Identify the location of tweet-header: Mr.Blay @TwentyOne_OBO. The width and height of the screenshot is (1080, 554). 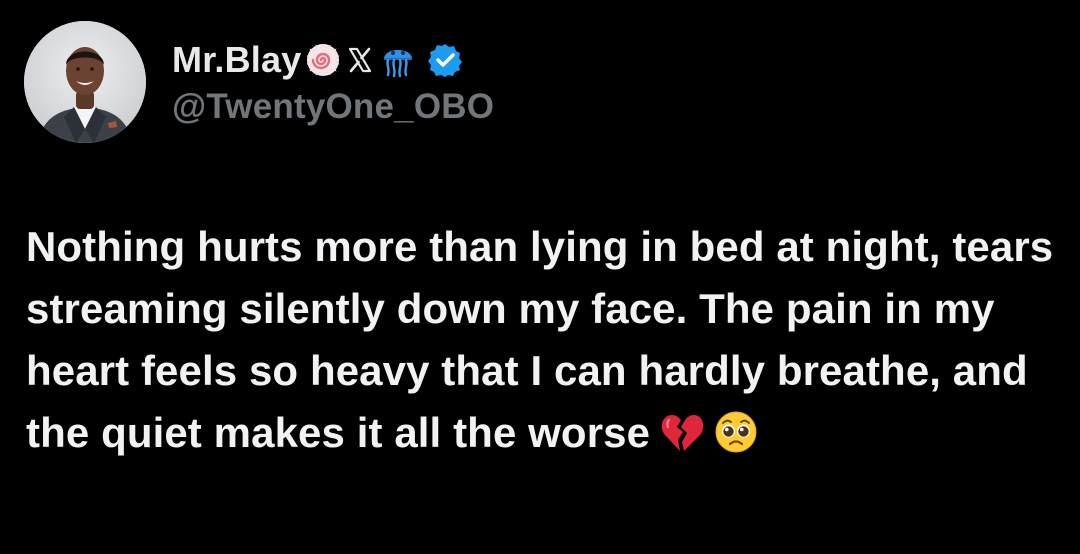
(259, 82).